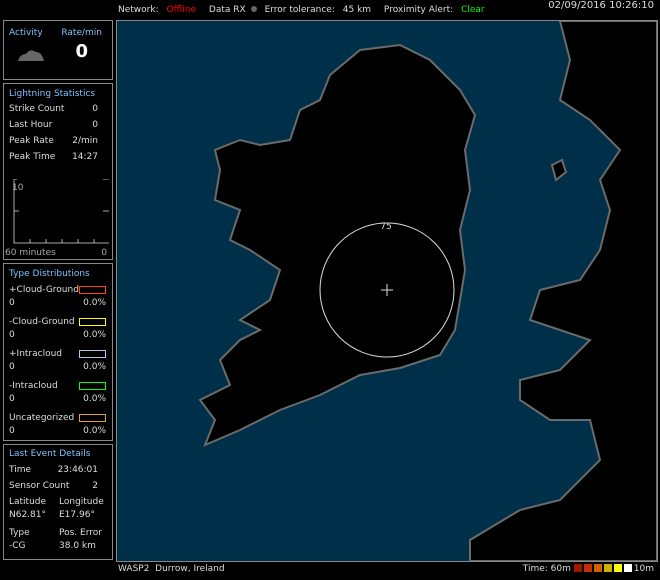 The image size is (660, 580). What do you see at coordinates (80, 533) in the screenshot?
I see `pos-error-label: Pos. Error` at bounding box center [80, 533].